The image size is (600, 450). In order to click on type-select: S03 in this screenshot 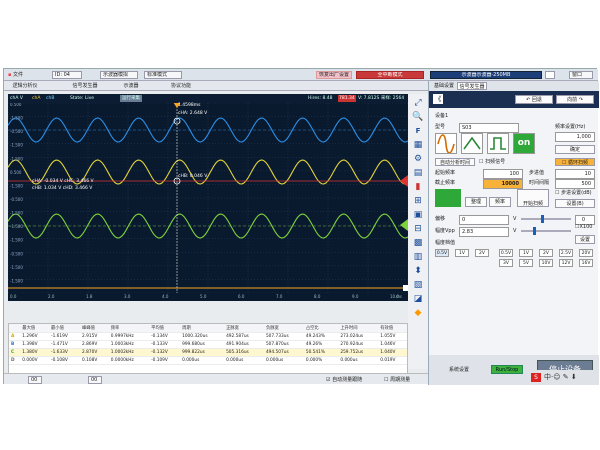, I will do `click(489, 128)`.